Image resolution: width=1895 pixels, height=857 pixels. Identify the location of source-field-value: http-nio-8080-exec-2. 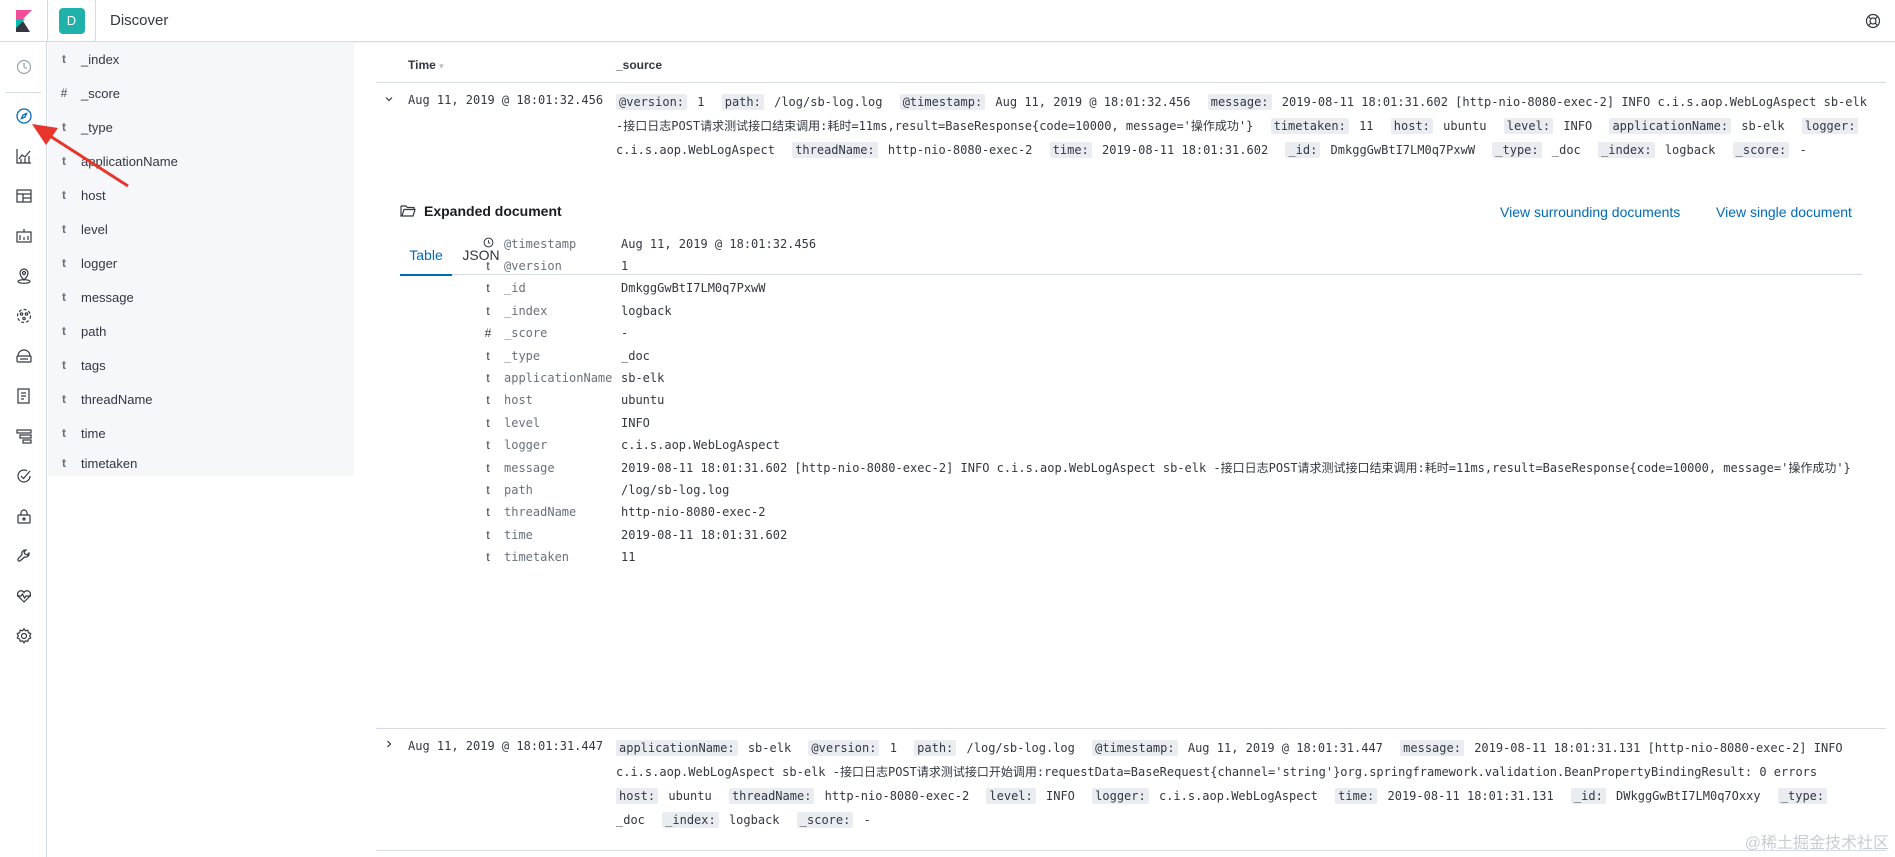
(897, 796).